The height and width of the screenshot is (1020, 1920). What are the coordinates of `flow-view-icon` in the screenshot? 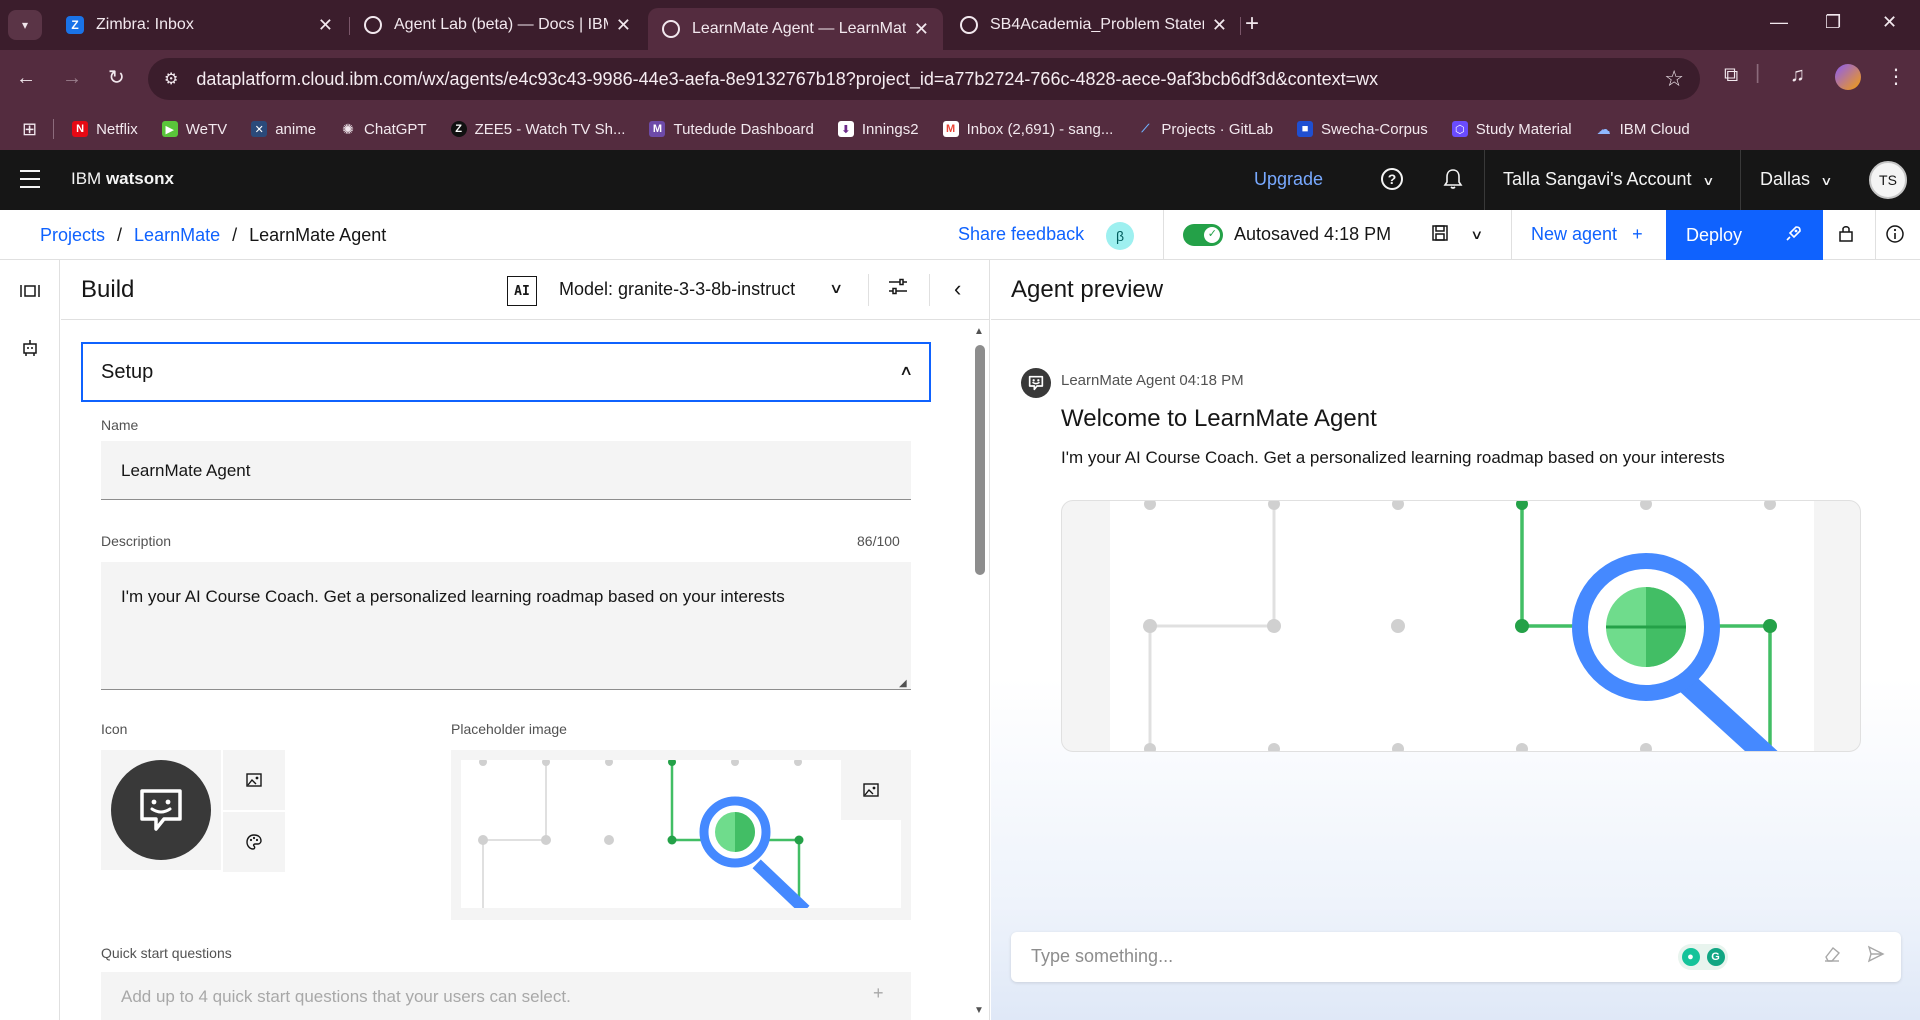 It's located at (30, 291).